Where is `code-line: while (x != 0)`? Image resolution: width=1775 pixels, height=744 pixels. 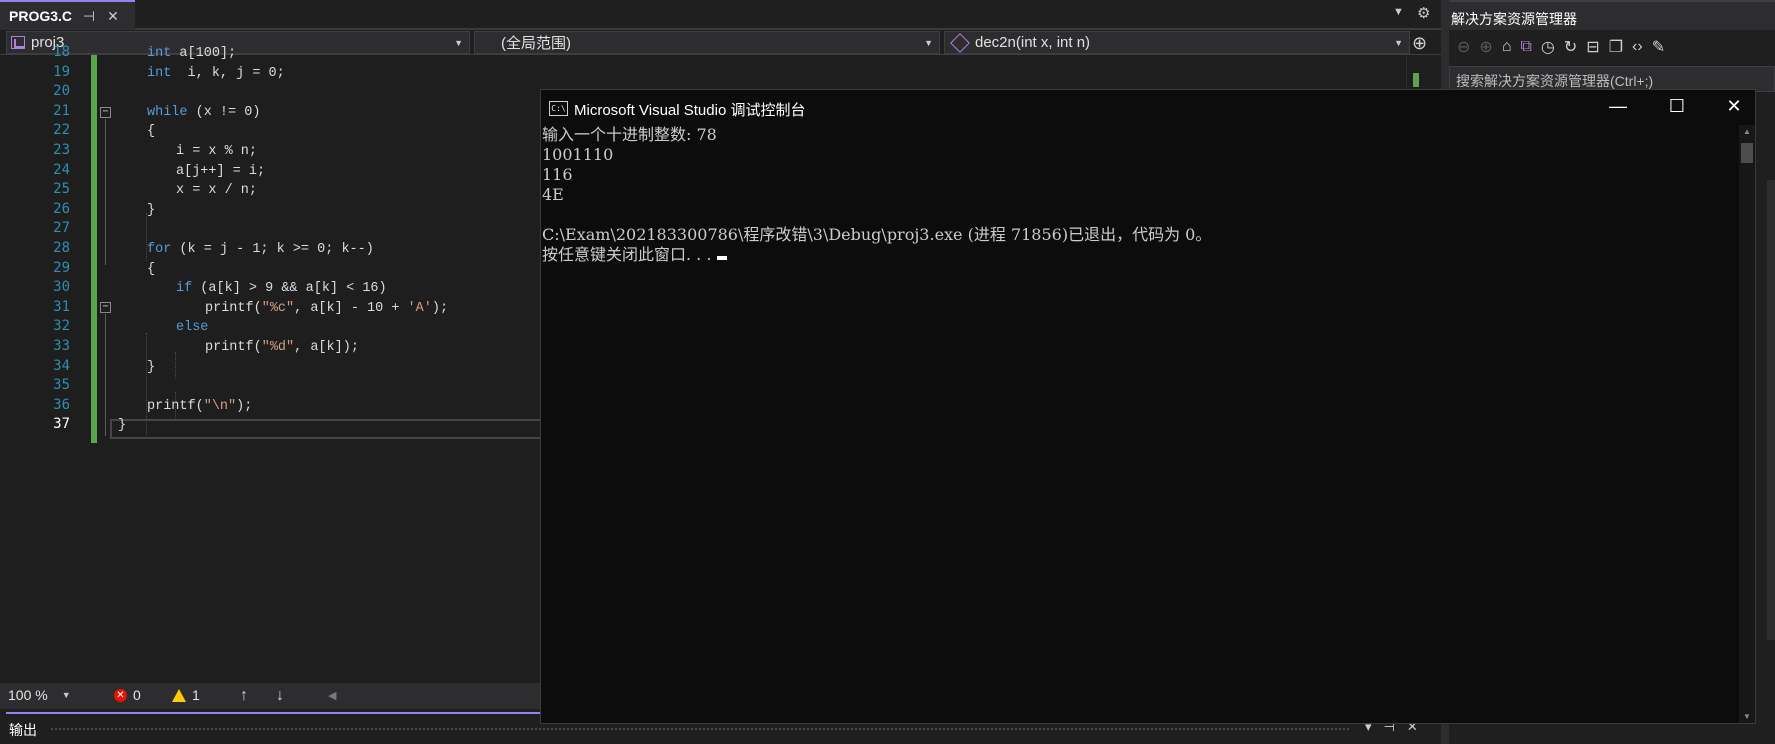
code-line: while (x != 0) is located at coordinates (203, 113).